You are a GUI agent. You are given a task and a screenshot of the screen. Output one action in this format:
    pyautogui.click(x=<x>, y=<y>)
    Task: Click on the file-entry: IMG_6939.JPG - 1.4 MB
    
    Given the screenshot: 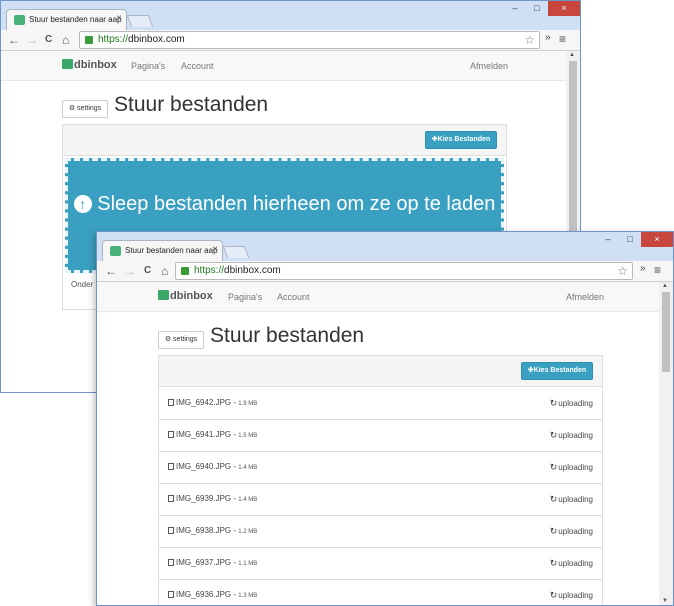 What is the action you would take?
    pyautogui.click(x=212, y=498)
    